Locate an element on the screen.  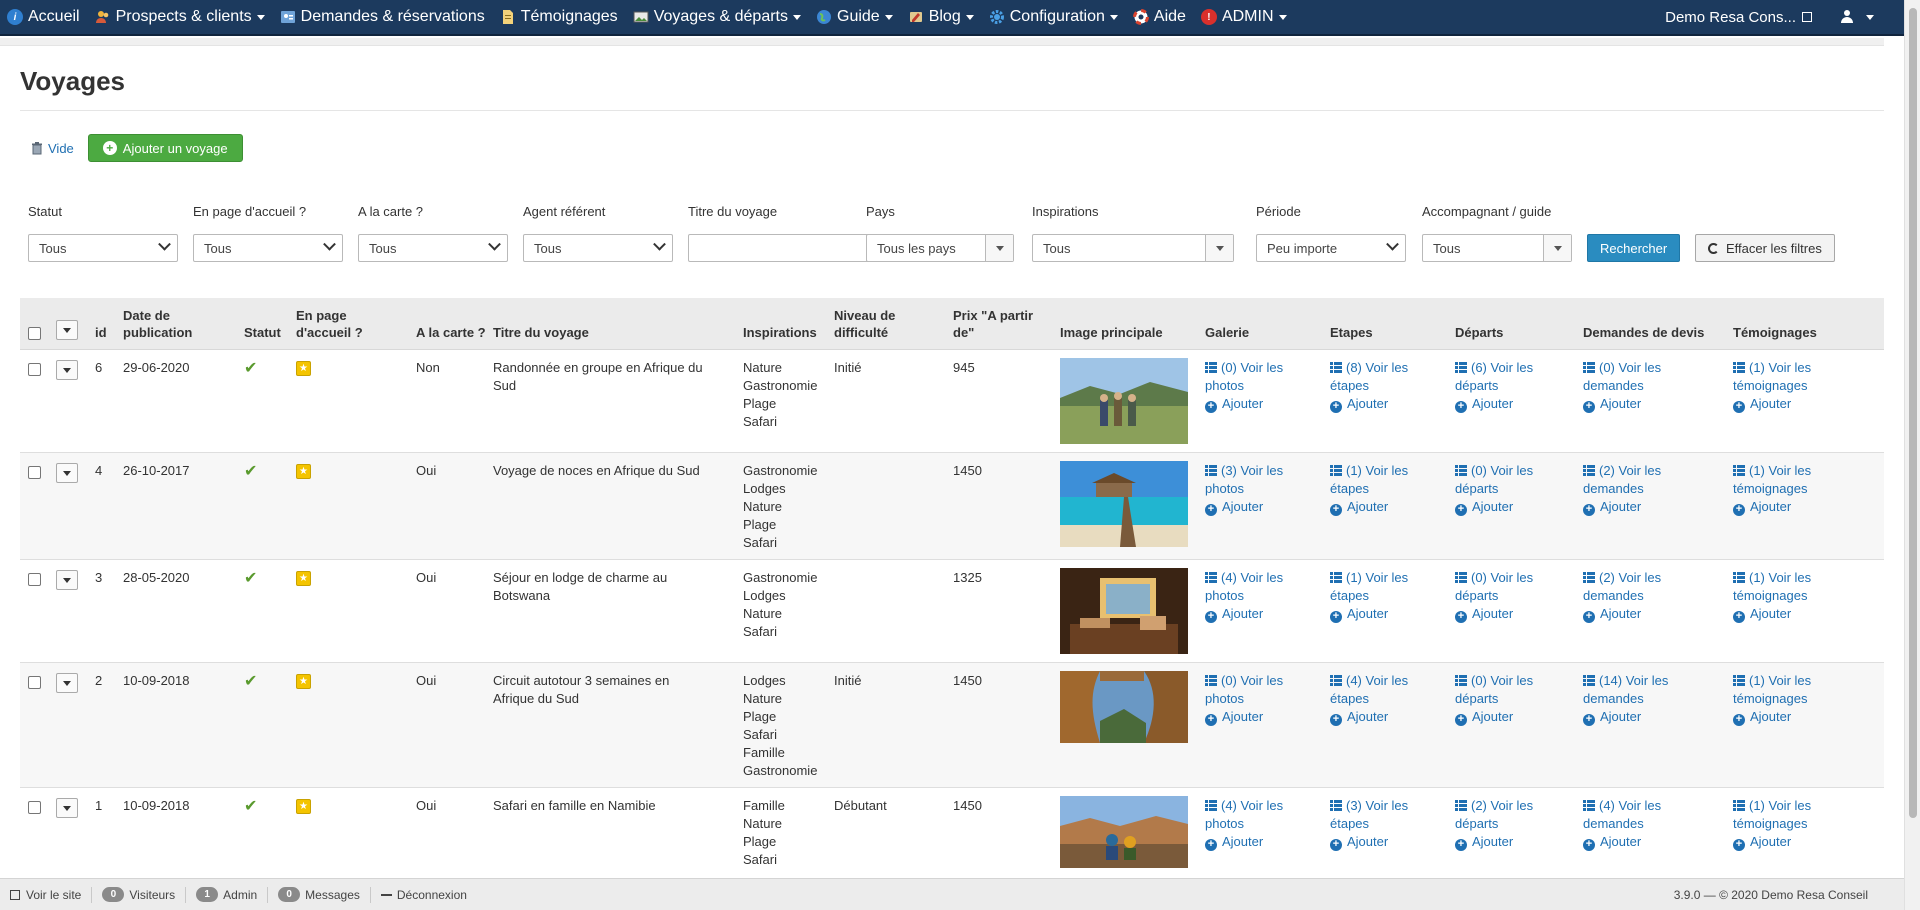
departs-view-link: (2) Voir les départs is located at coordinates (1494, 814).